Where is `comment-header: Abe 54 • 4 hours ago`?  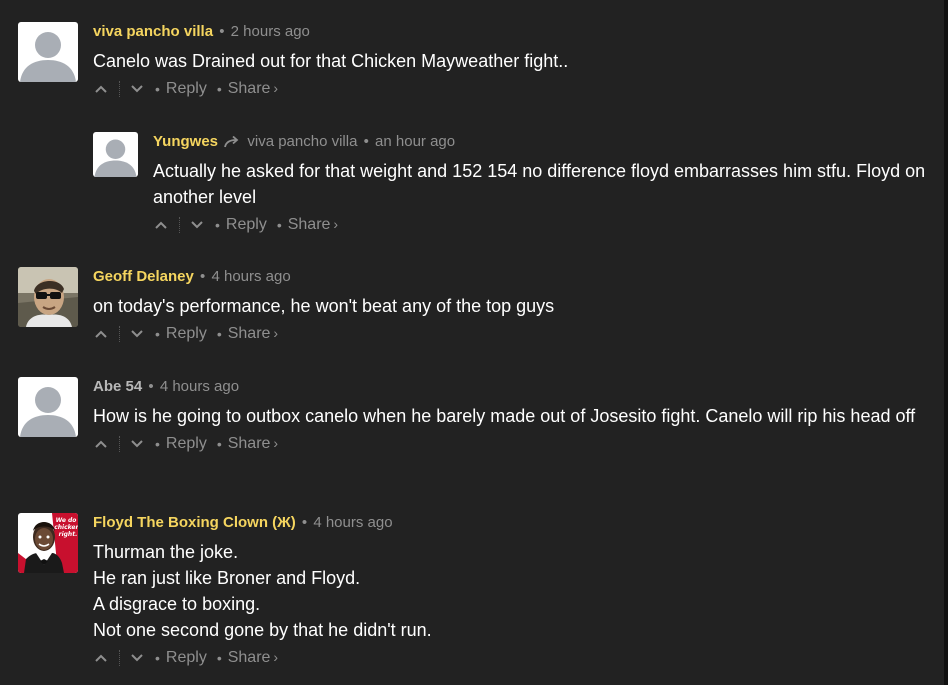 comment-header: Abe 54 • 4 hours ago is located at coordinates (515, 387).